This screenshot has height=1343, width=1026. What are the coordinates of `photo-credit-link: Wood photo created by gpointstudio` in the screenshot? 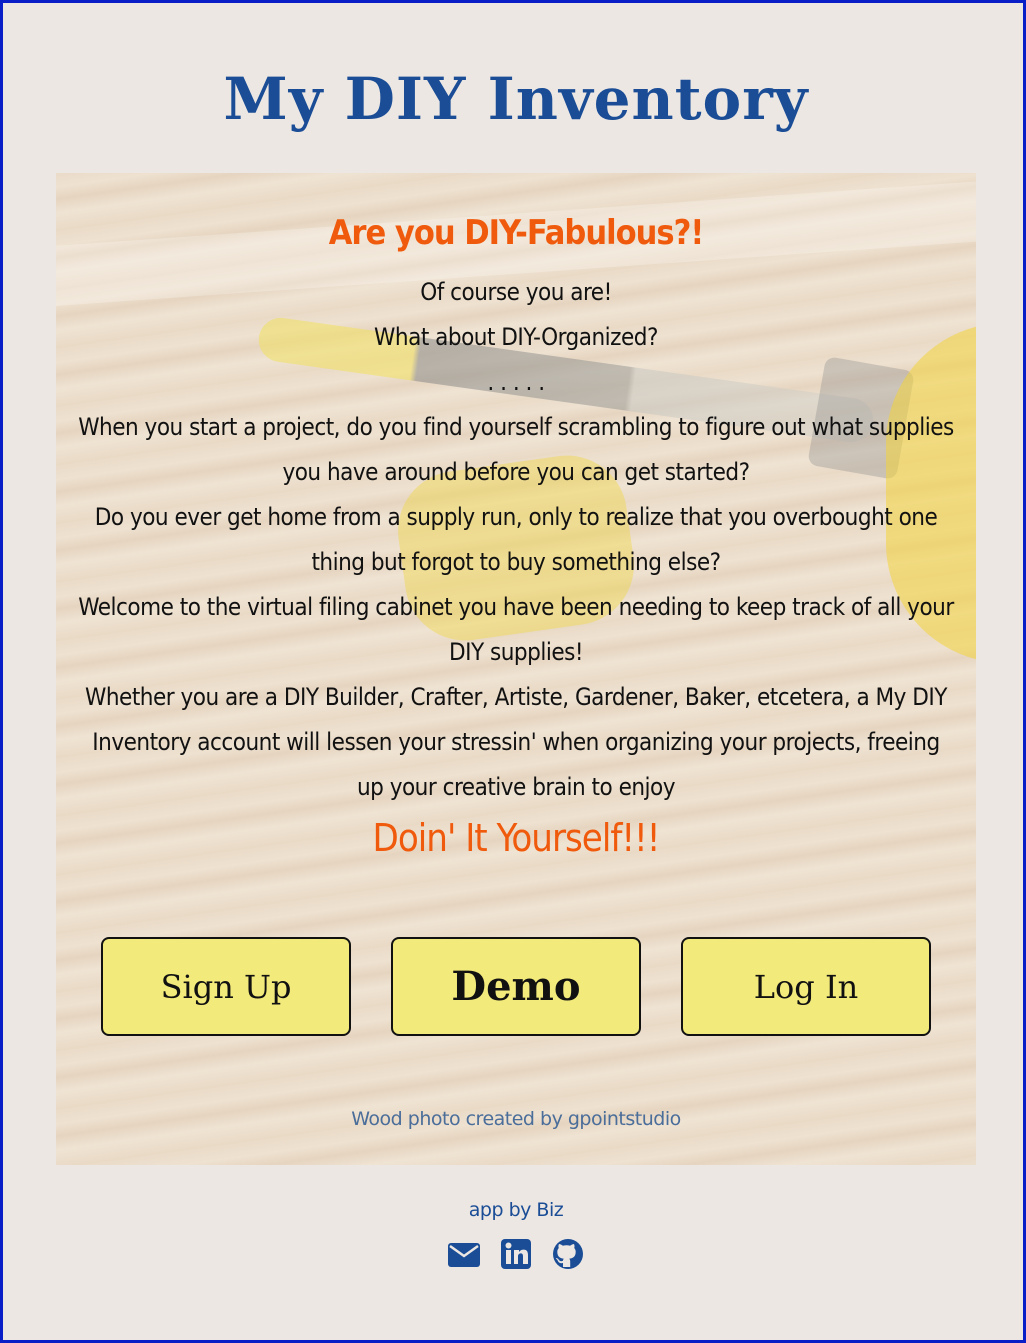 It's located at (516, 1119).